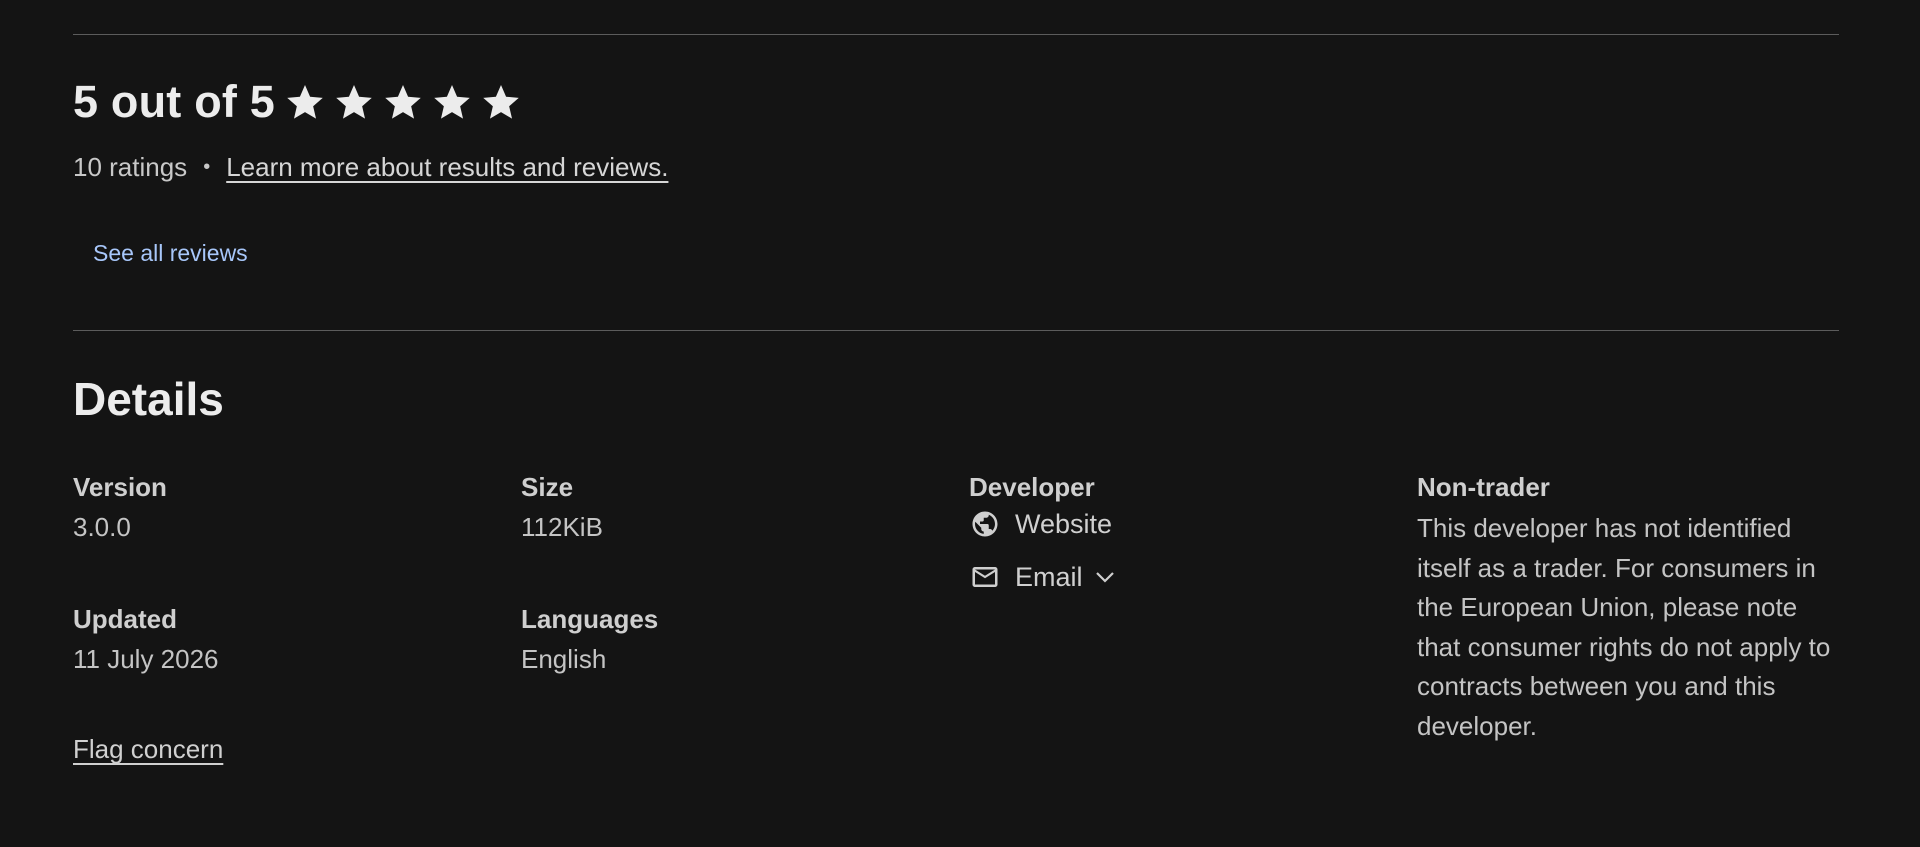 This screenshot has height=847, width=1920. What do you see at coordinates (590, 619) in the screenshot?
I see `languages-label: Languages` at bounding box center [590, 619].